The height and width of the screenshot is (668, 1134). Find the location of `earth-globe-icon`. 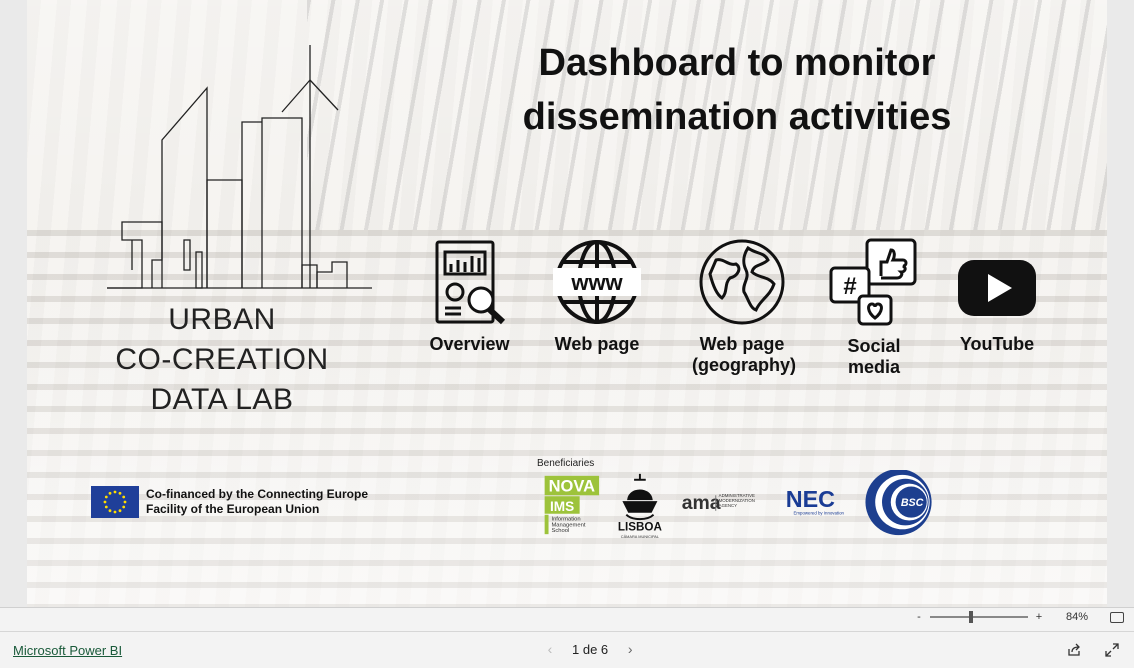

earth-globe-icon is located at coordinates (742, 282).